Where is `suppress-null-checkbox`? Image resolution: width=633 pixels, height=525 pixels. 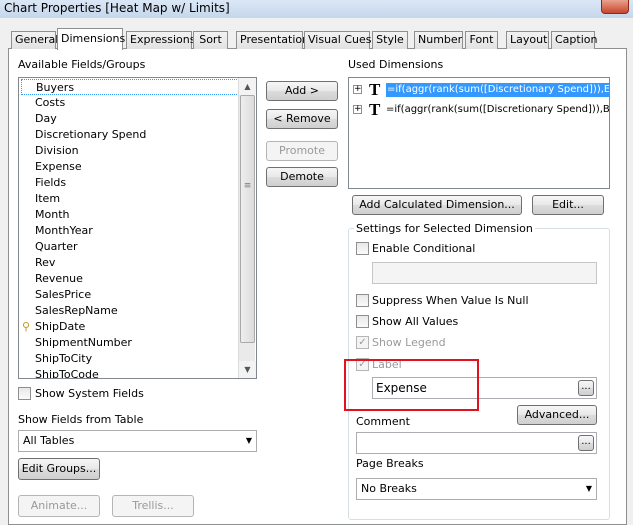 suppress-null-checkbox is located at coordinates (362, 300).